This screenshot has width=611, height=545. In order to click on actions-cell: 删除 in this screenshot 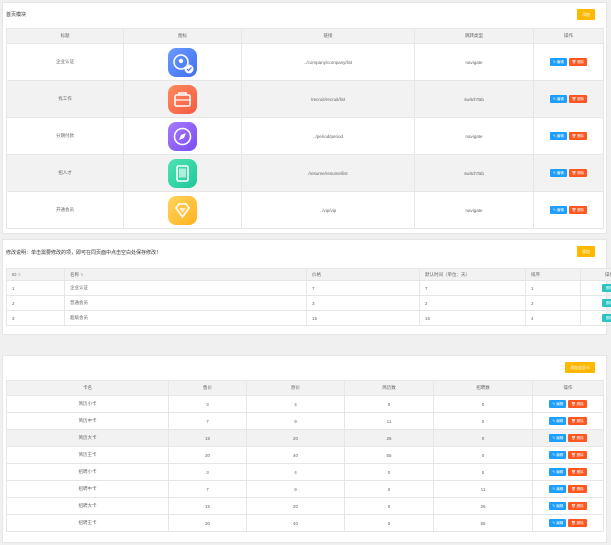, I will do `click(595, 288)`.